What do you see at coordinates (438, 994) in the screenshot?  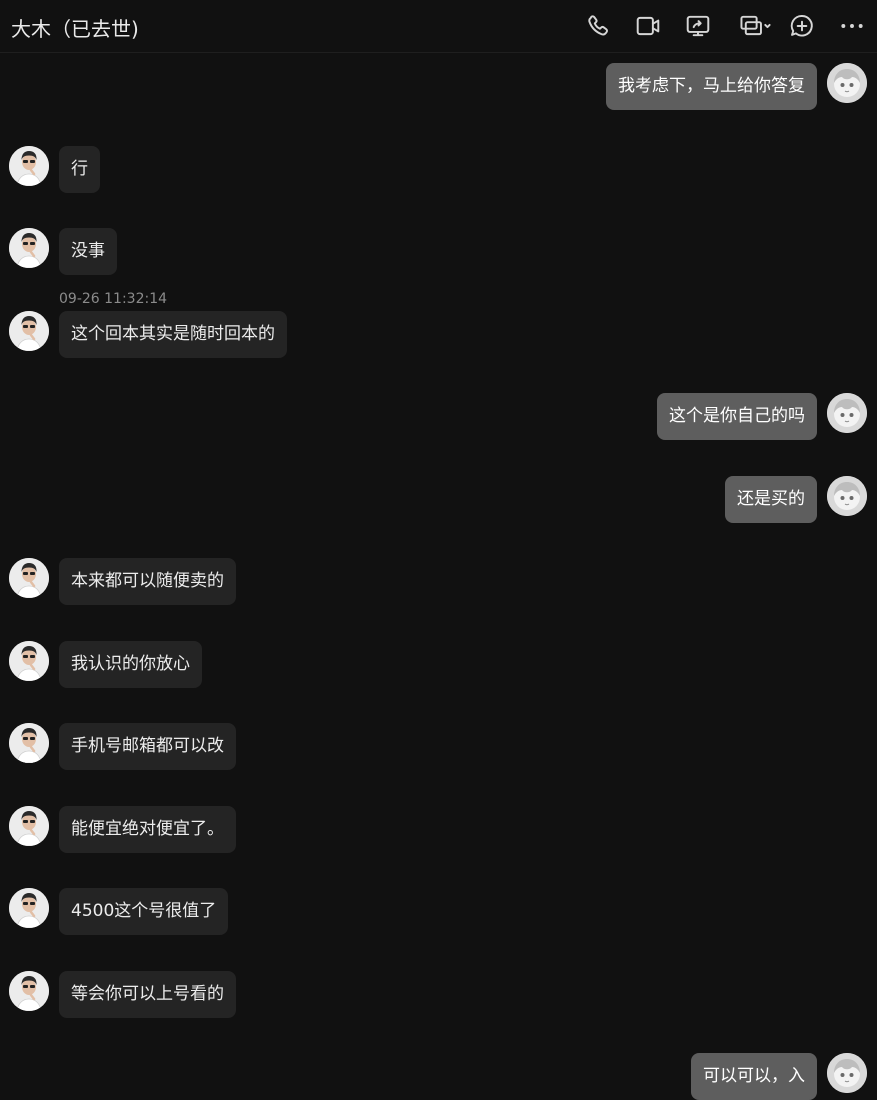 I see `message-row: 等会你可以上号看的` at bounding box center [438, 994].